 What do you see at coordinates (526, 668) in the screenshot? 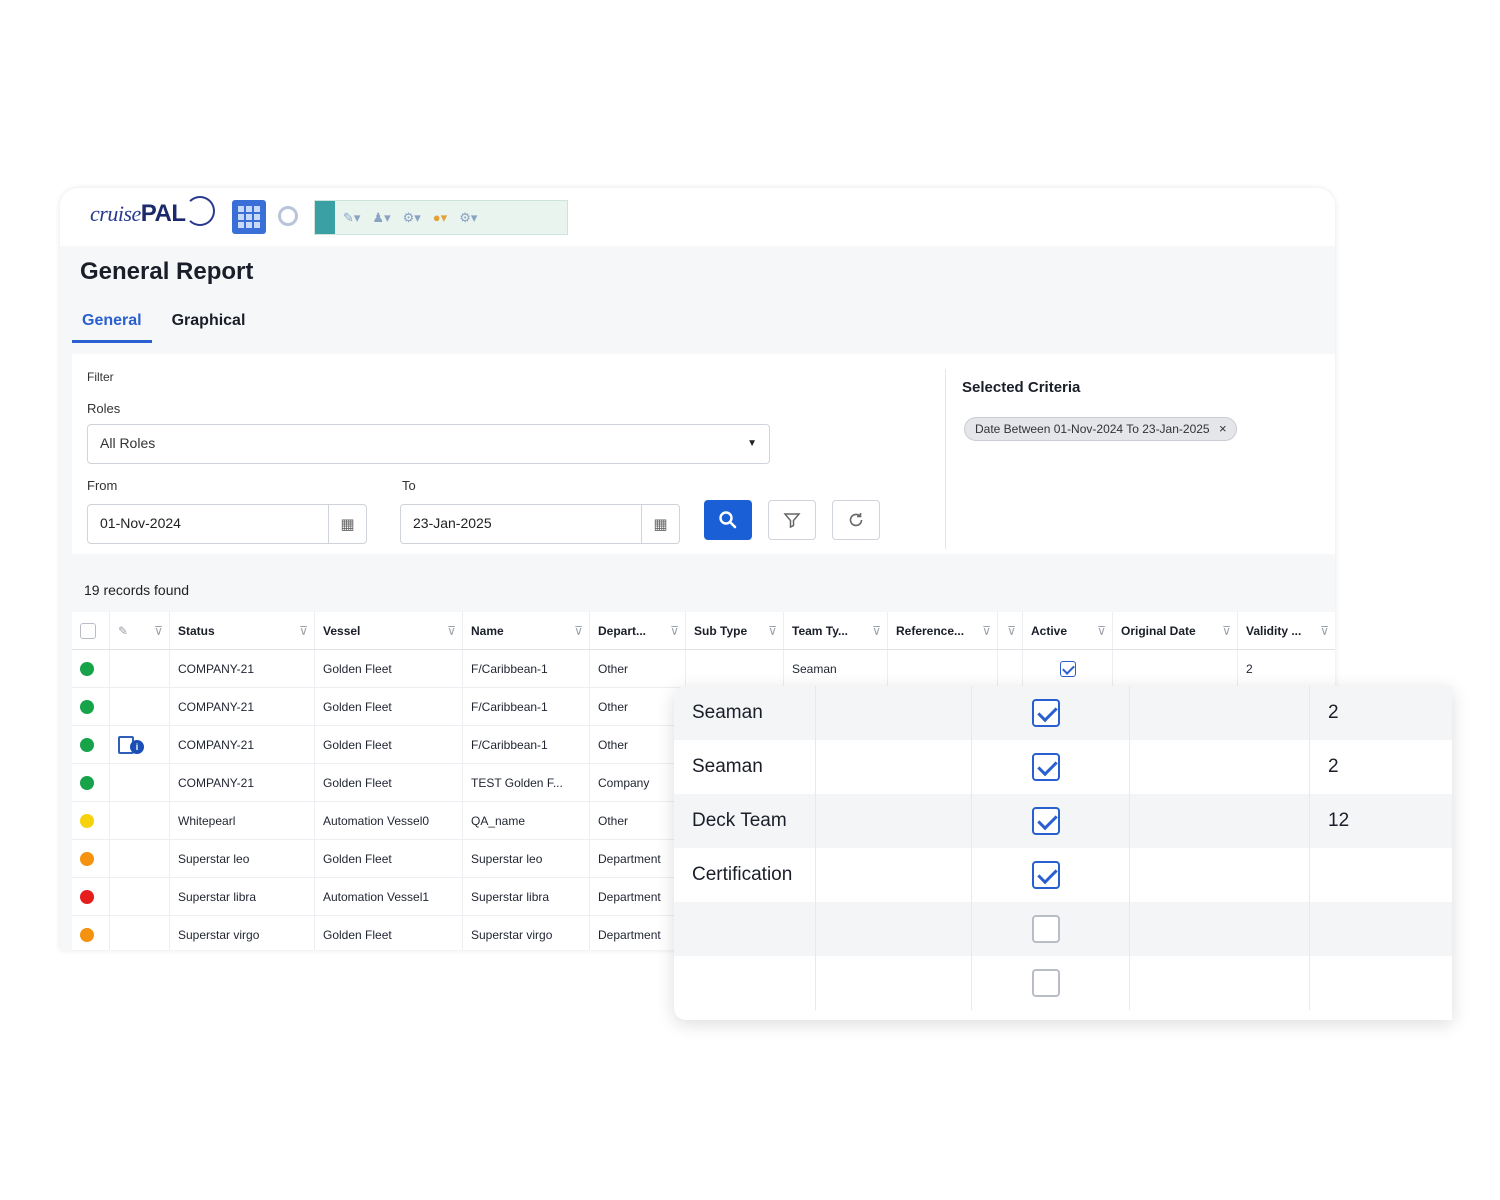
I see `name-text: F/Caribbean-1` at bounding box center [526, 668].